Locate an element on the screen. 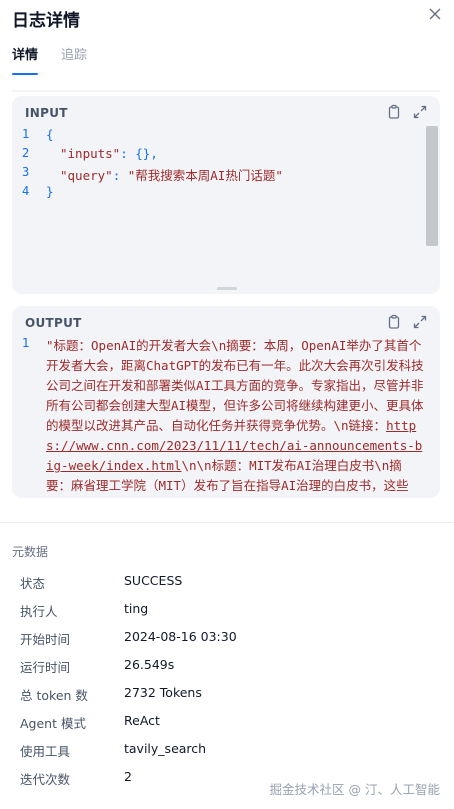 The image size is (454, 809). tab-bar: 详情 追踪 is located at coordinates (227, 58).